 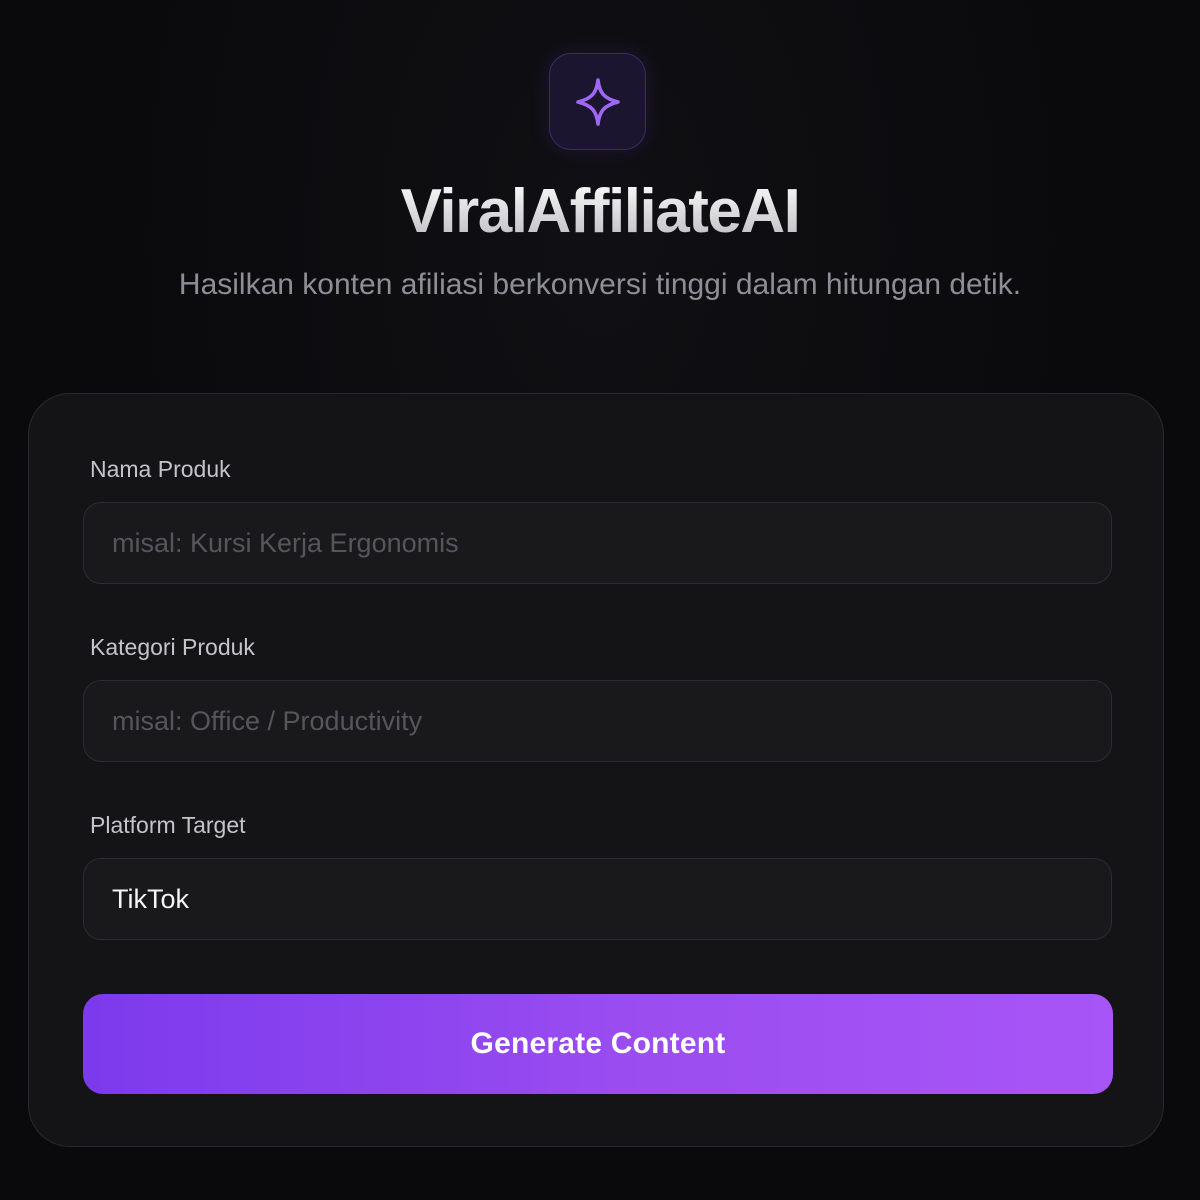 What do you see at coordinates (151, 898) in the screenshot?
I see `target-platform-value: TikTok` at bounding box center [151, 898].